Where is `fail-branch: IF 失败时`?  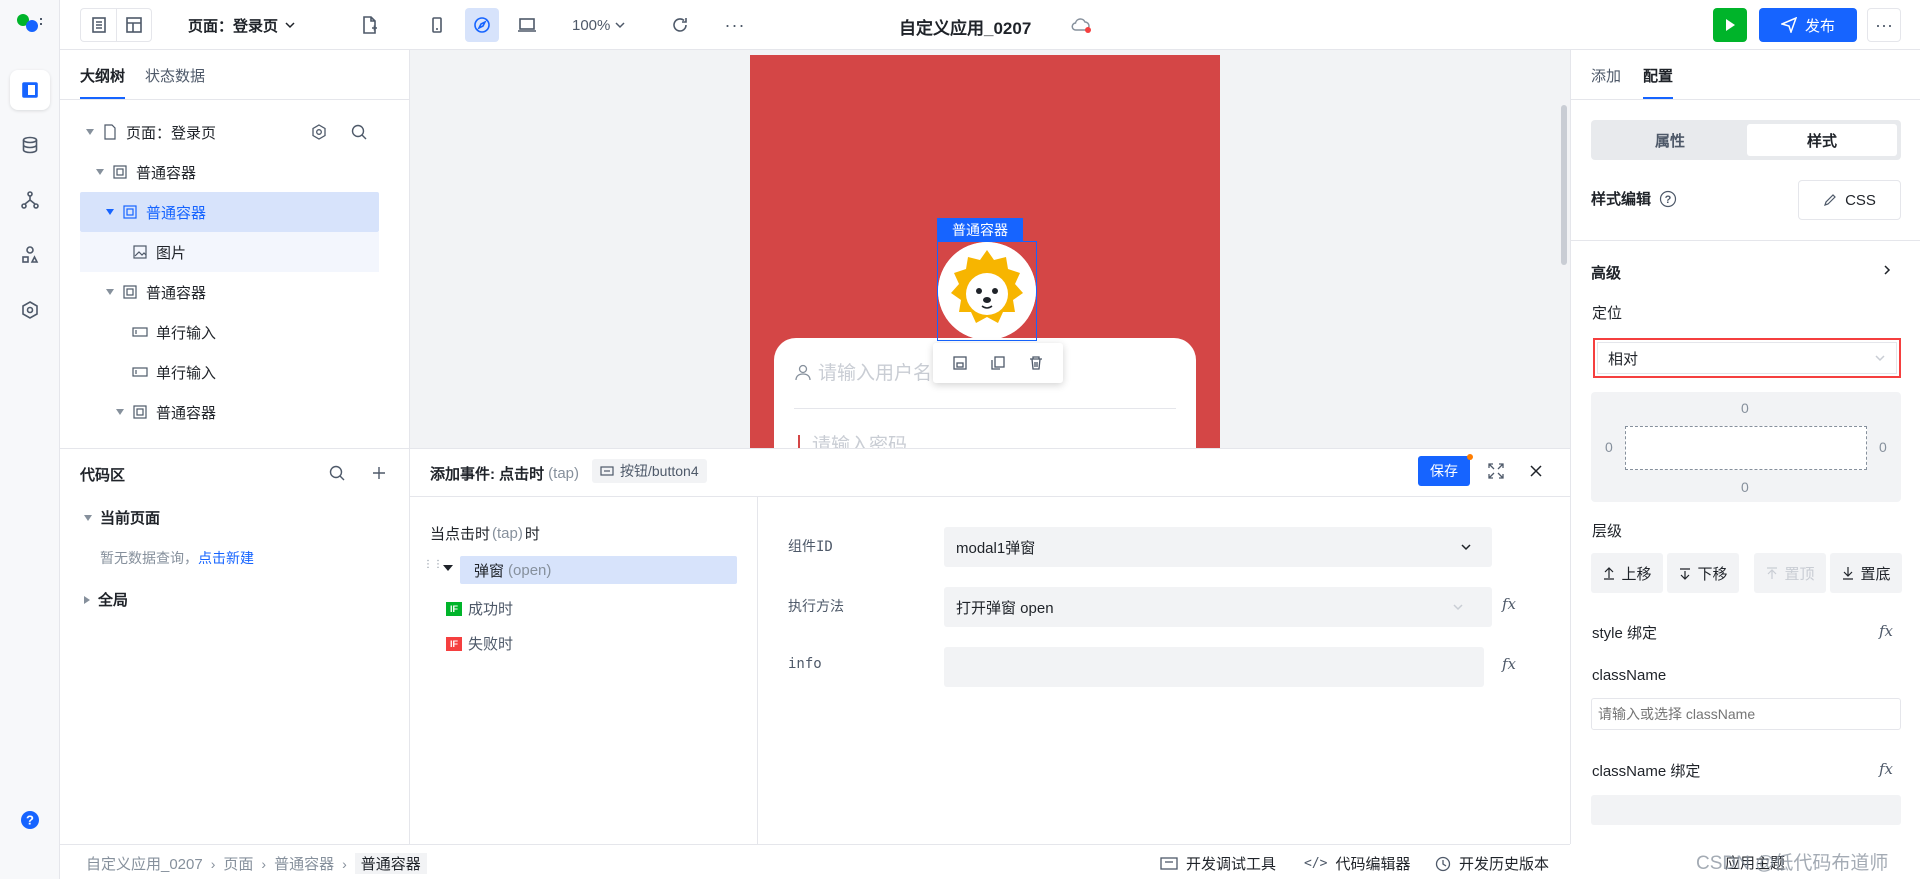
fail-branch: IF 失败时 is located at coordinates (479, 643).